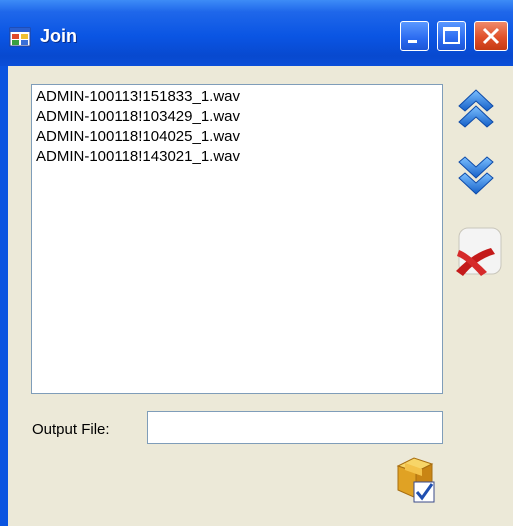 This screenshot has width=513, height=526. What do you see at coordinates (256, 33) in the screenshot?
I see `title-bar: Join` at bounding box center [256, 33].